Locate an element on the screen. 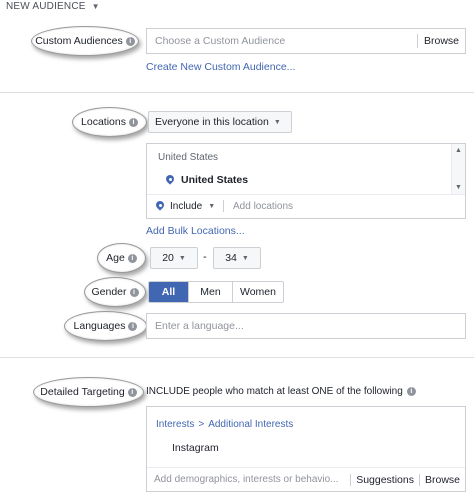 The width and height of the screenshot is (474, 500). selected-location-item: United States is located at coordinates (207, 180).